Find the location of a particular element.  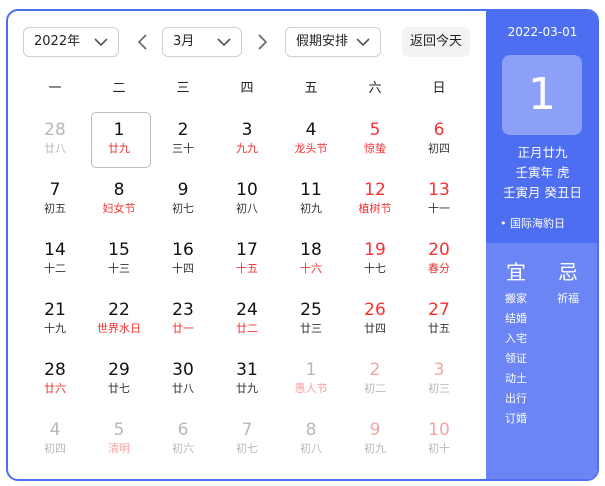

day-cell: 28 廿八 is located at coordinates (55, 140).